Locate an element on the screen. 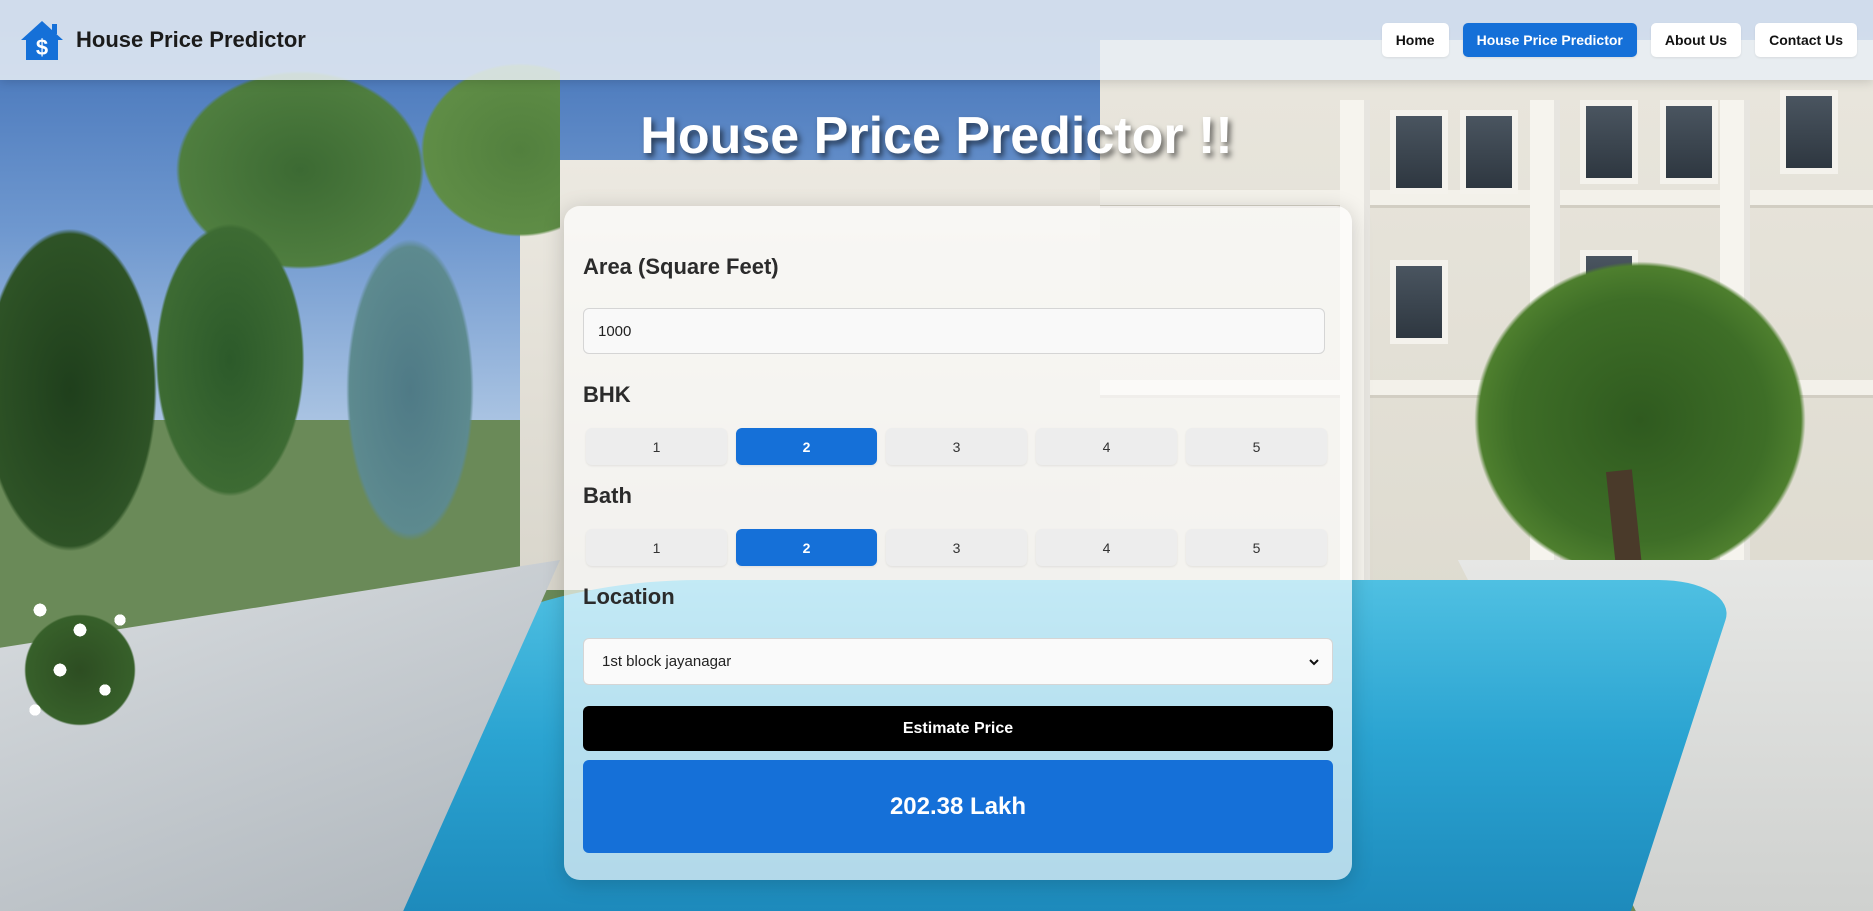 The image size is (1873, 911). app-title: House Price Predictor is located at coordinates (191, 39).